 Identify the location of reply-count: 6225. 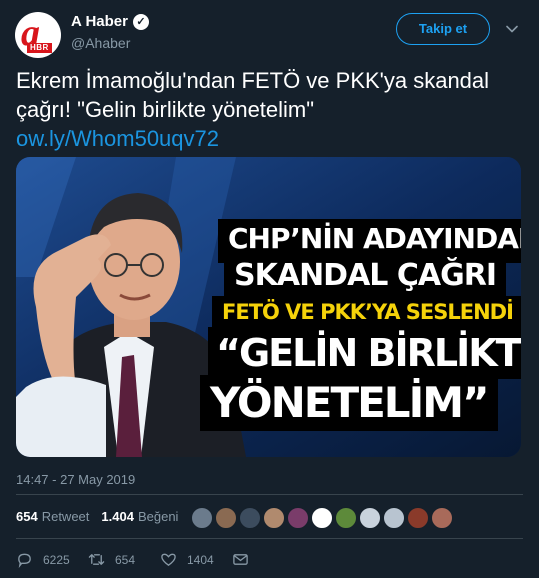
(56, 559).